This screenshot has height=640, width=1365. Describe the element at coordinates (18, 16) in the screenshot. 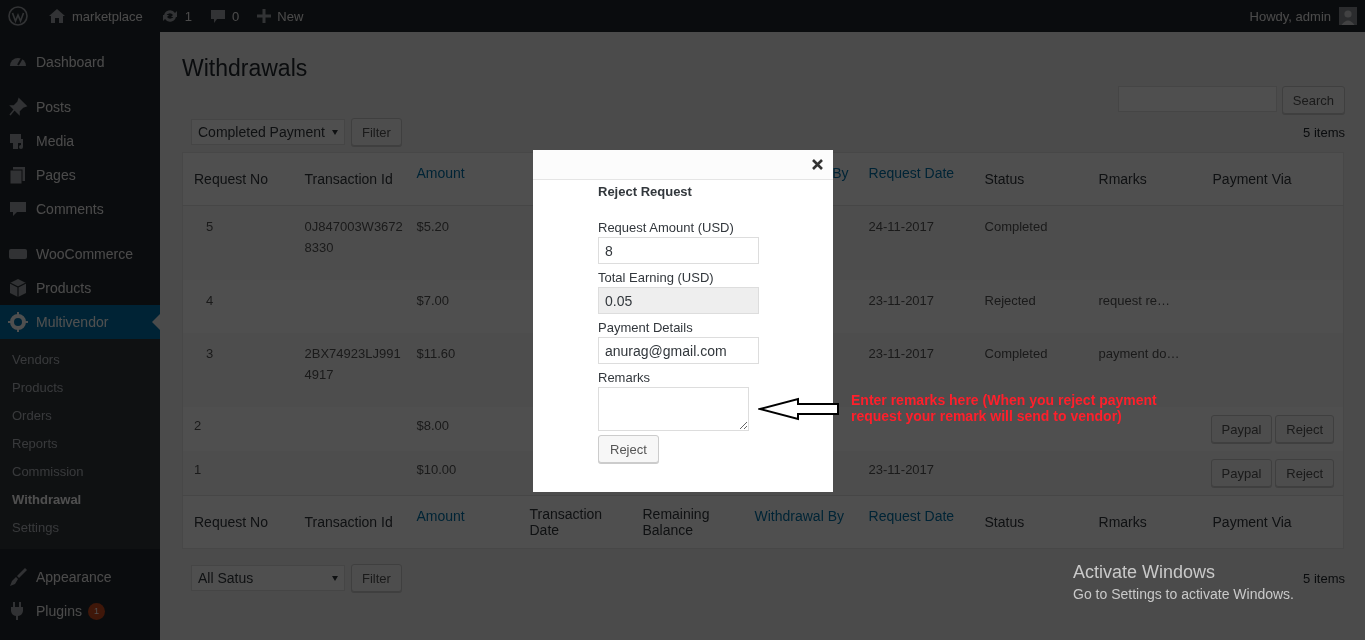

I see `logo-icon` at that location.